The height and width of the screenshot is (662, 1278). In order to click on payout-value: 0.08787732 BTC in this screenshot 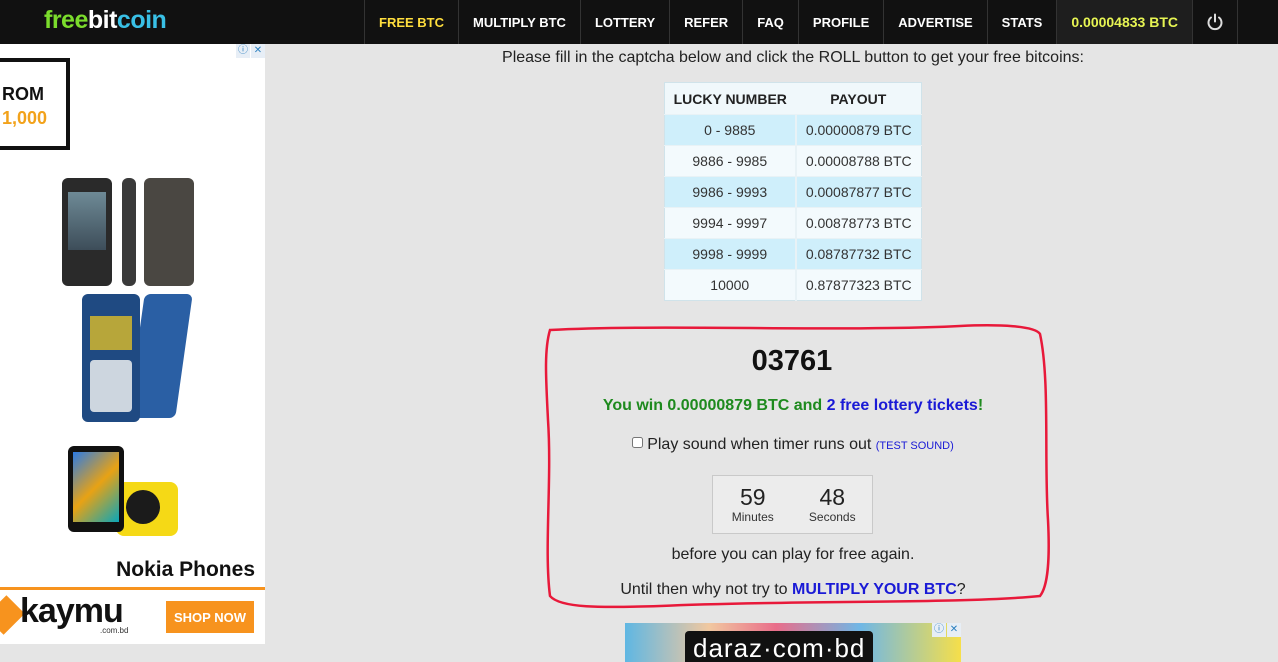, I will do `click(858, 254)`.